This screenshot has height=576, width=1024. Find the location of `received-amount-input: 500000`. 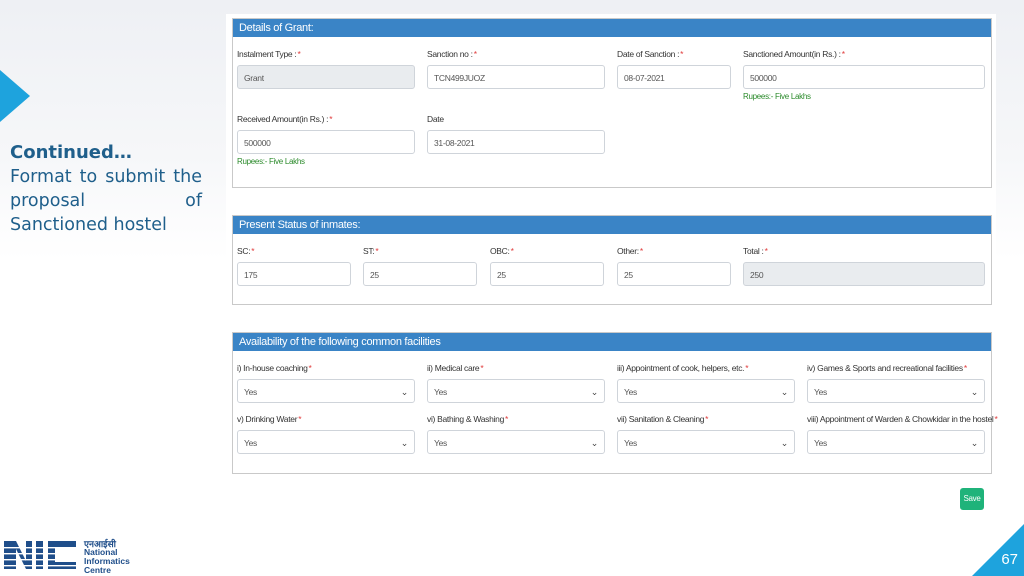

received-amount-input: 500000 is located at coordinates (326, 142).